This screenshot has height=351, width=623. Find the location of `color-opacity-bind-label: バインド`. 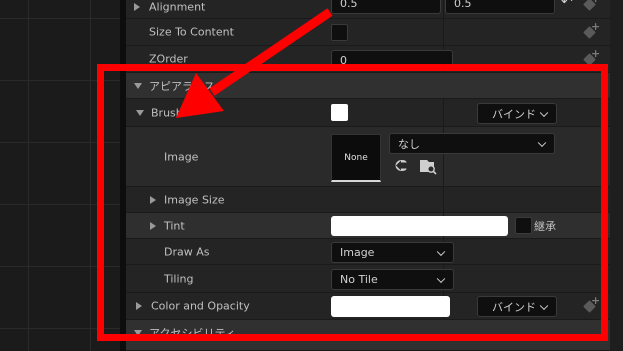

color-opacity-bind-label: バインド is located at coordinates (514, 307).